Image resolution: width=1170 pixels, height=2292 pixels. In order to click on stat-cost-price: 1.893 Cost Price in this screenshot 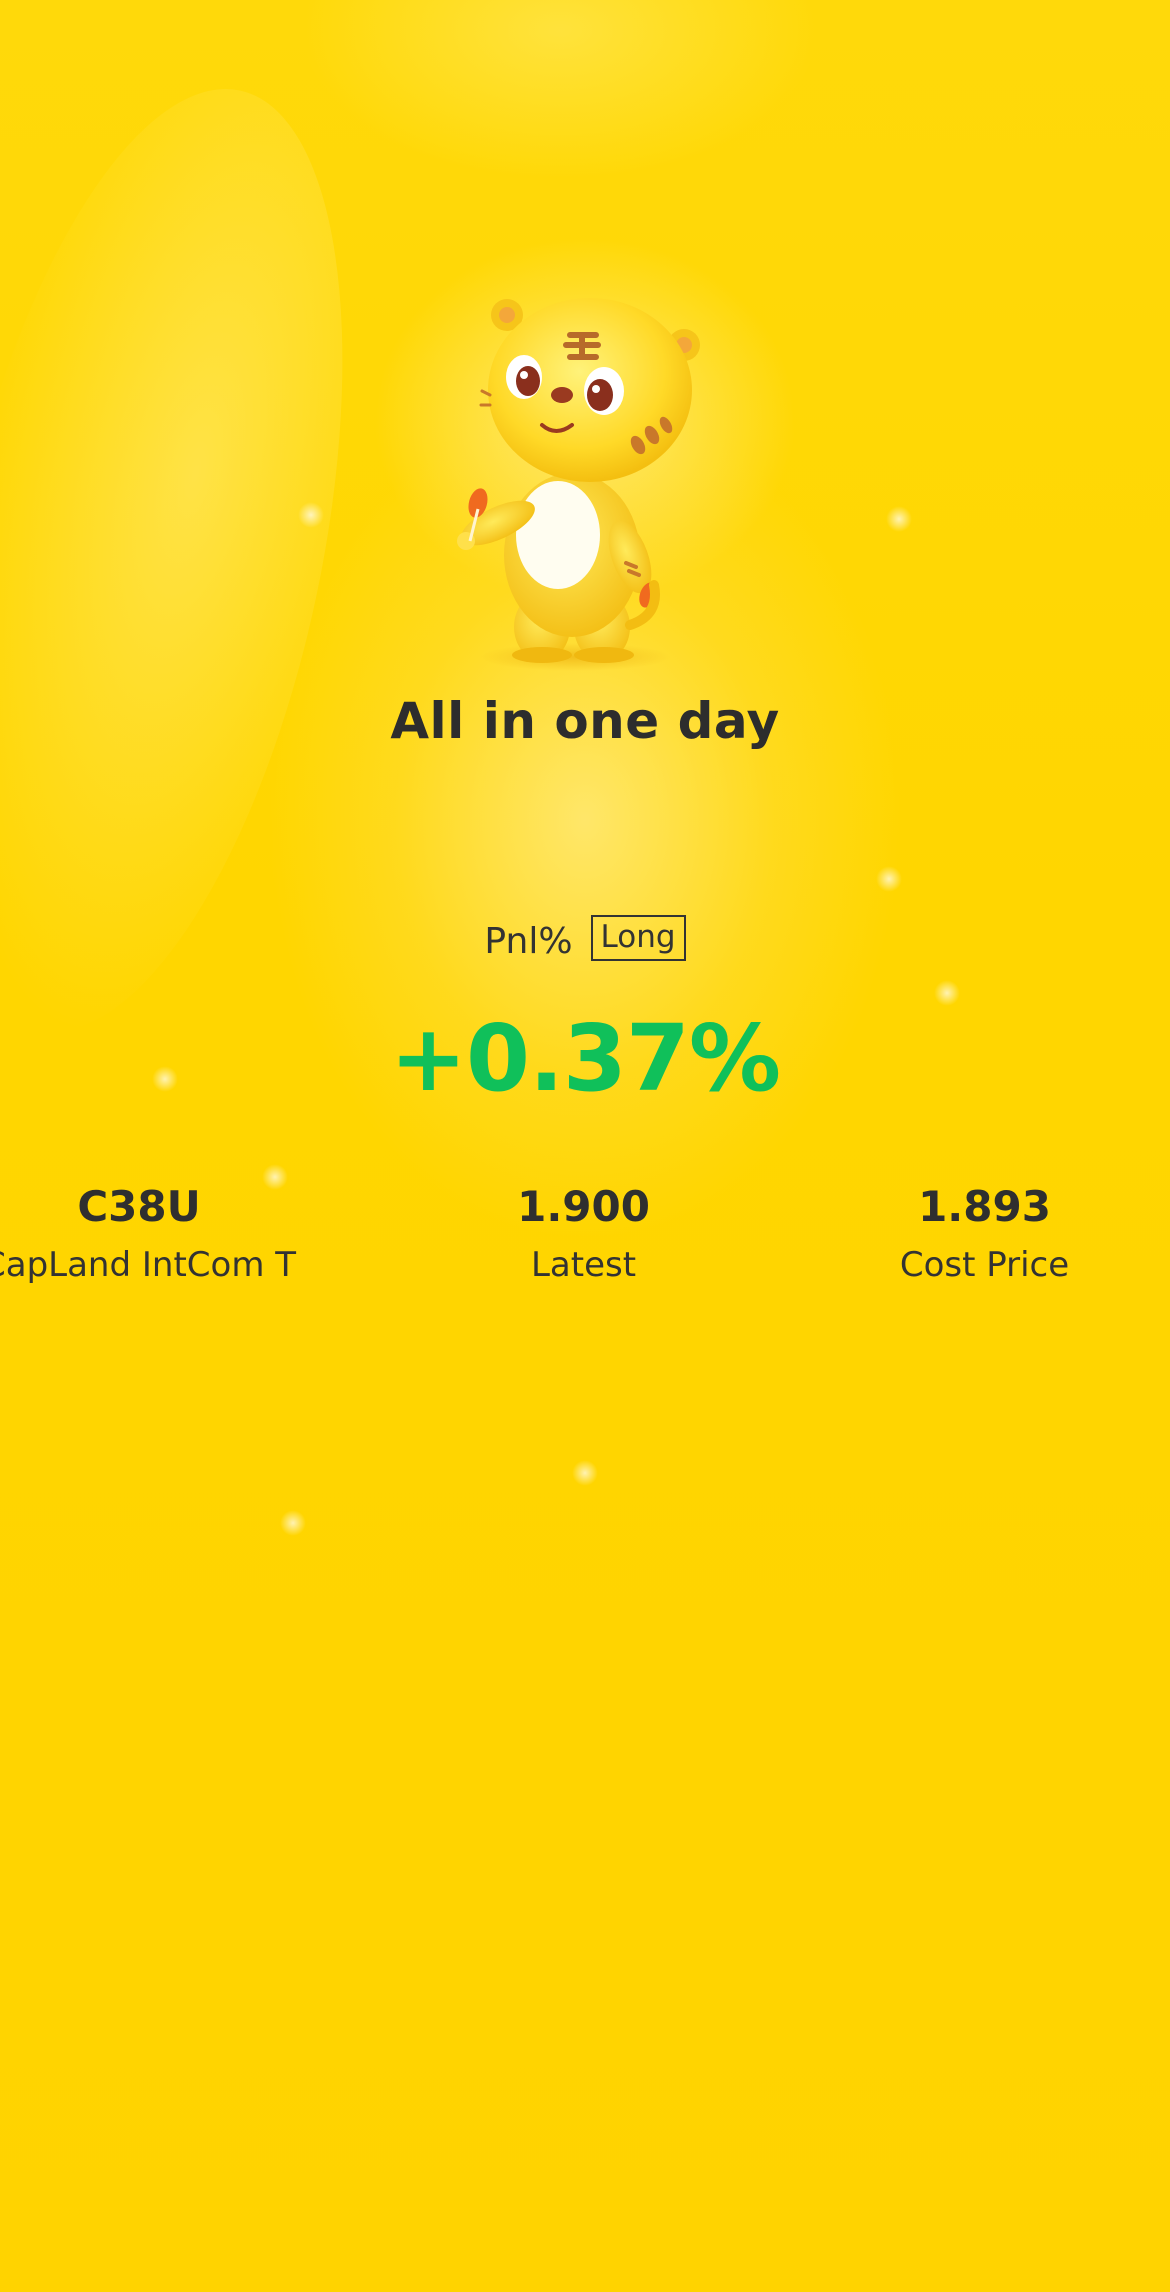, I will do `click(984, 1236)`.